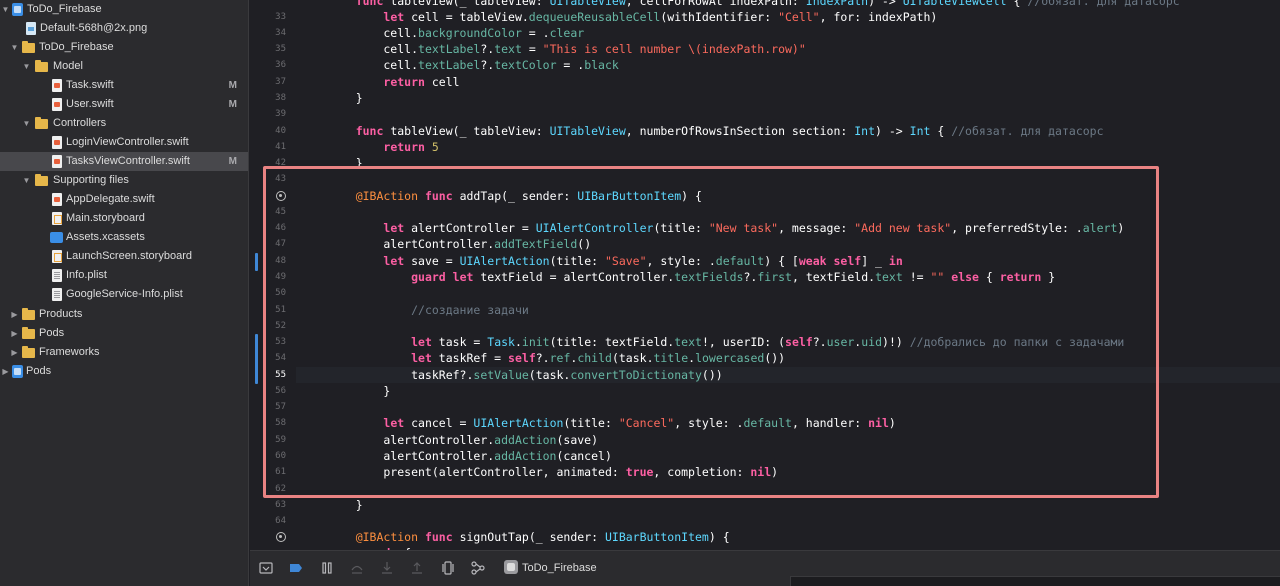  I want to click on line-number: 35, so click(280, 49).